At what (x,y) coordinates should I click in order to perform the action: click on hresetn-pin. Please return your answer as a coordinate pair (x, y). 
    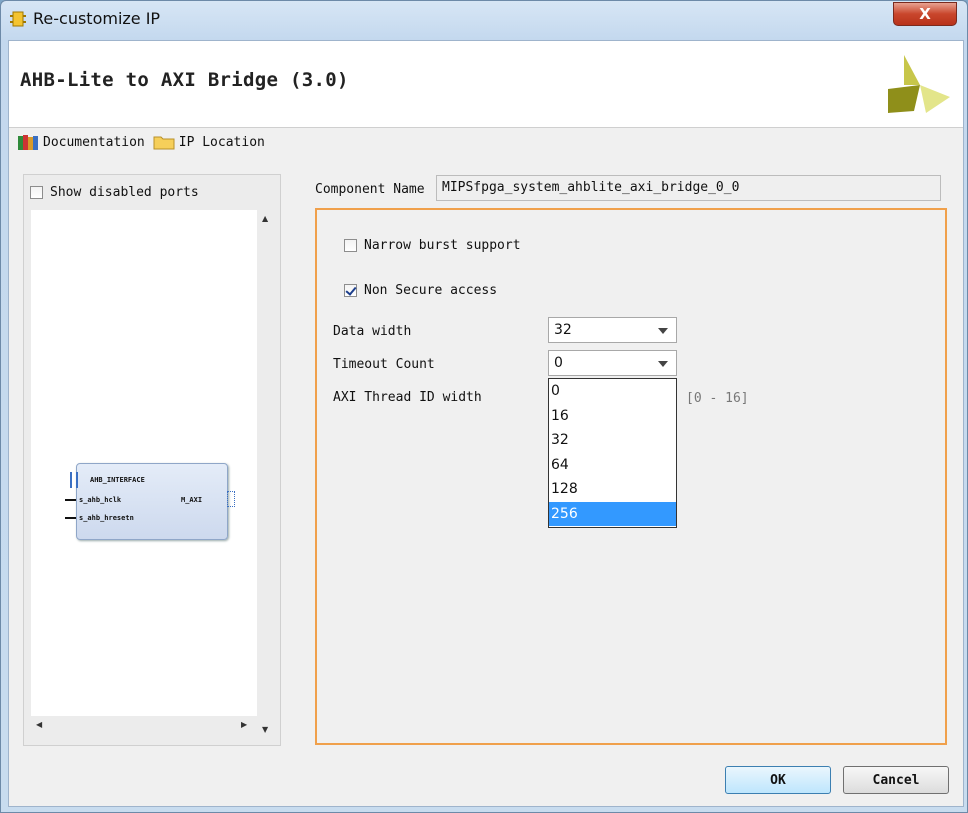
    Looking at the image, I should click on (70, 518).